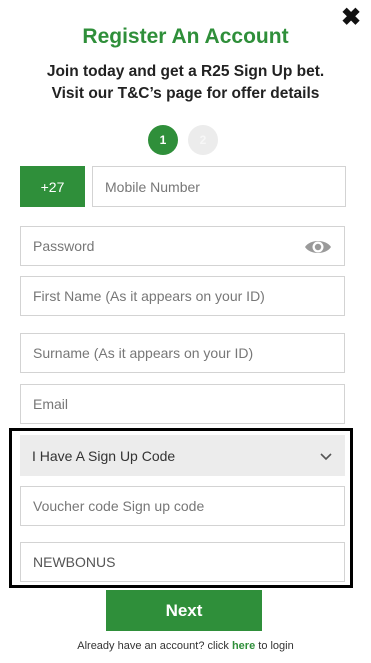 The height and width of the screenshot is (663, 371). I want to click on page-title: Register An Account, so click(185, 36).